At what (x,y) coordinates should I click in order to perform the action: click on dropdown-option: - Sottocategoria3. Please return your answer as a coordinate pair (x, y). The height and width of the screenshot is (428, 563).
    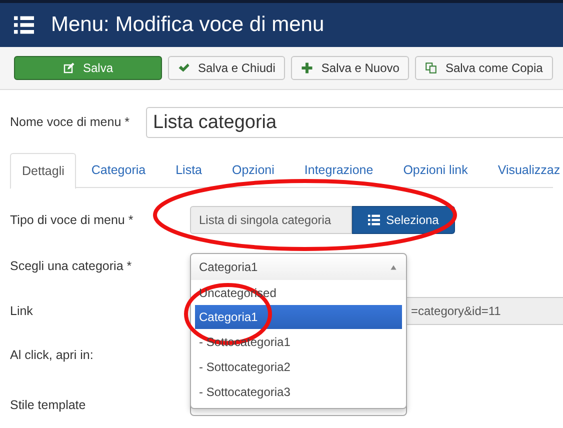
    Looking at the image, I should click on (298, 391).